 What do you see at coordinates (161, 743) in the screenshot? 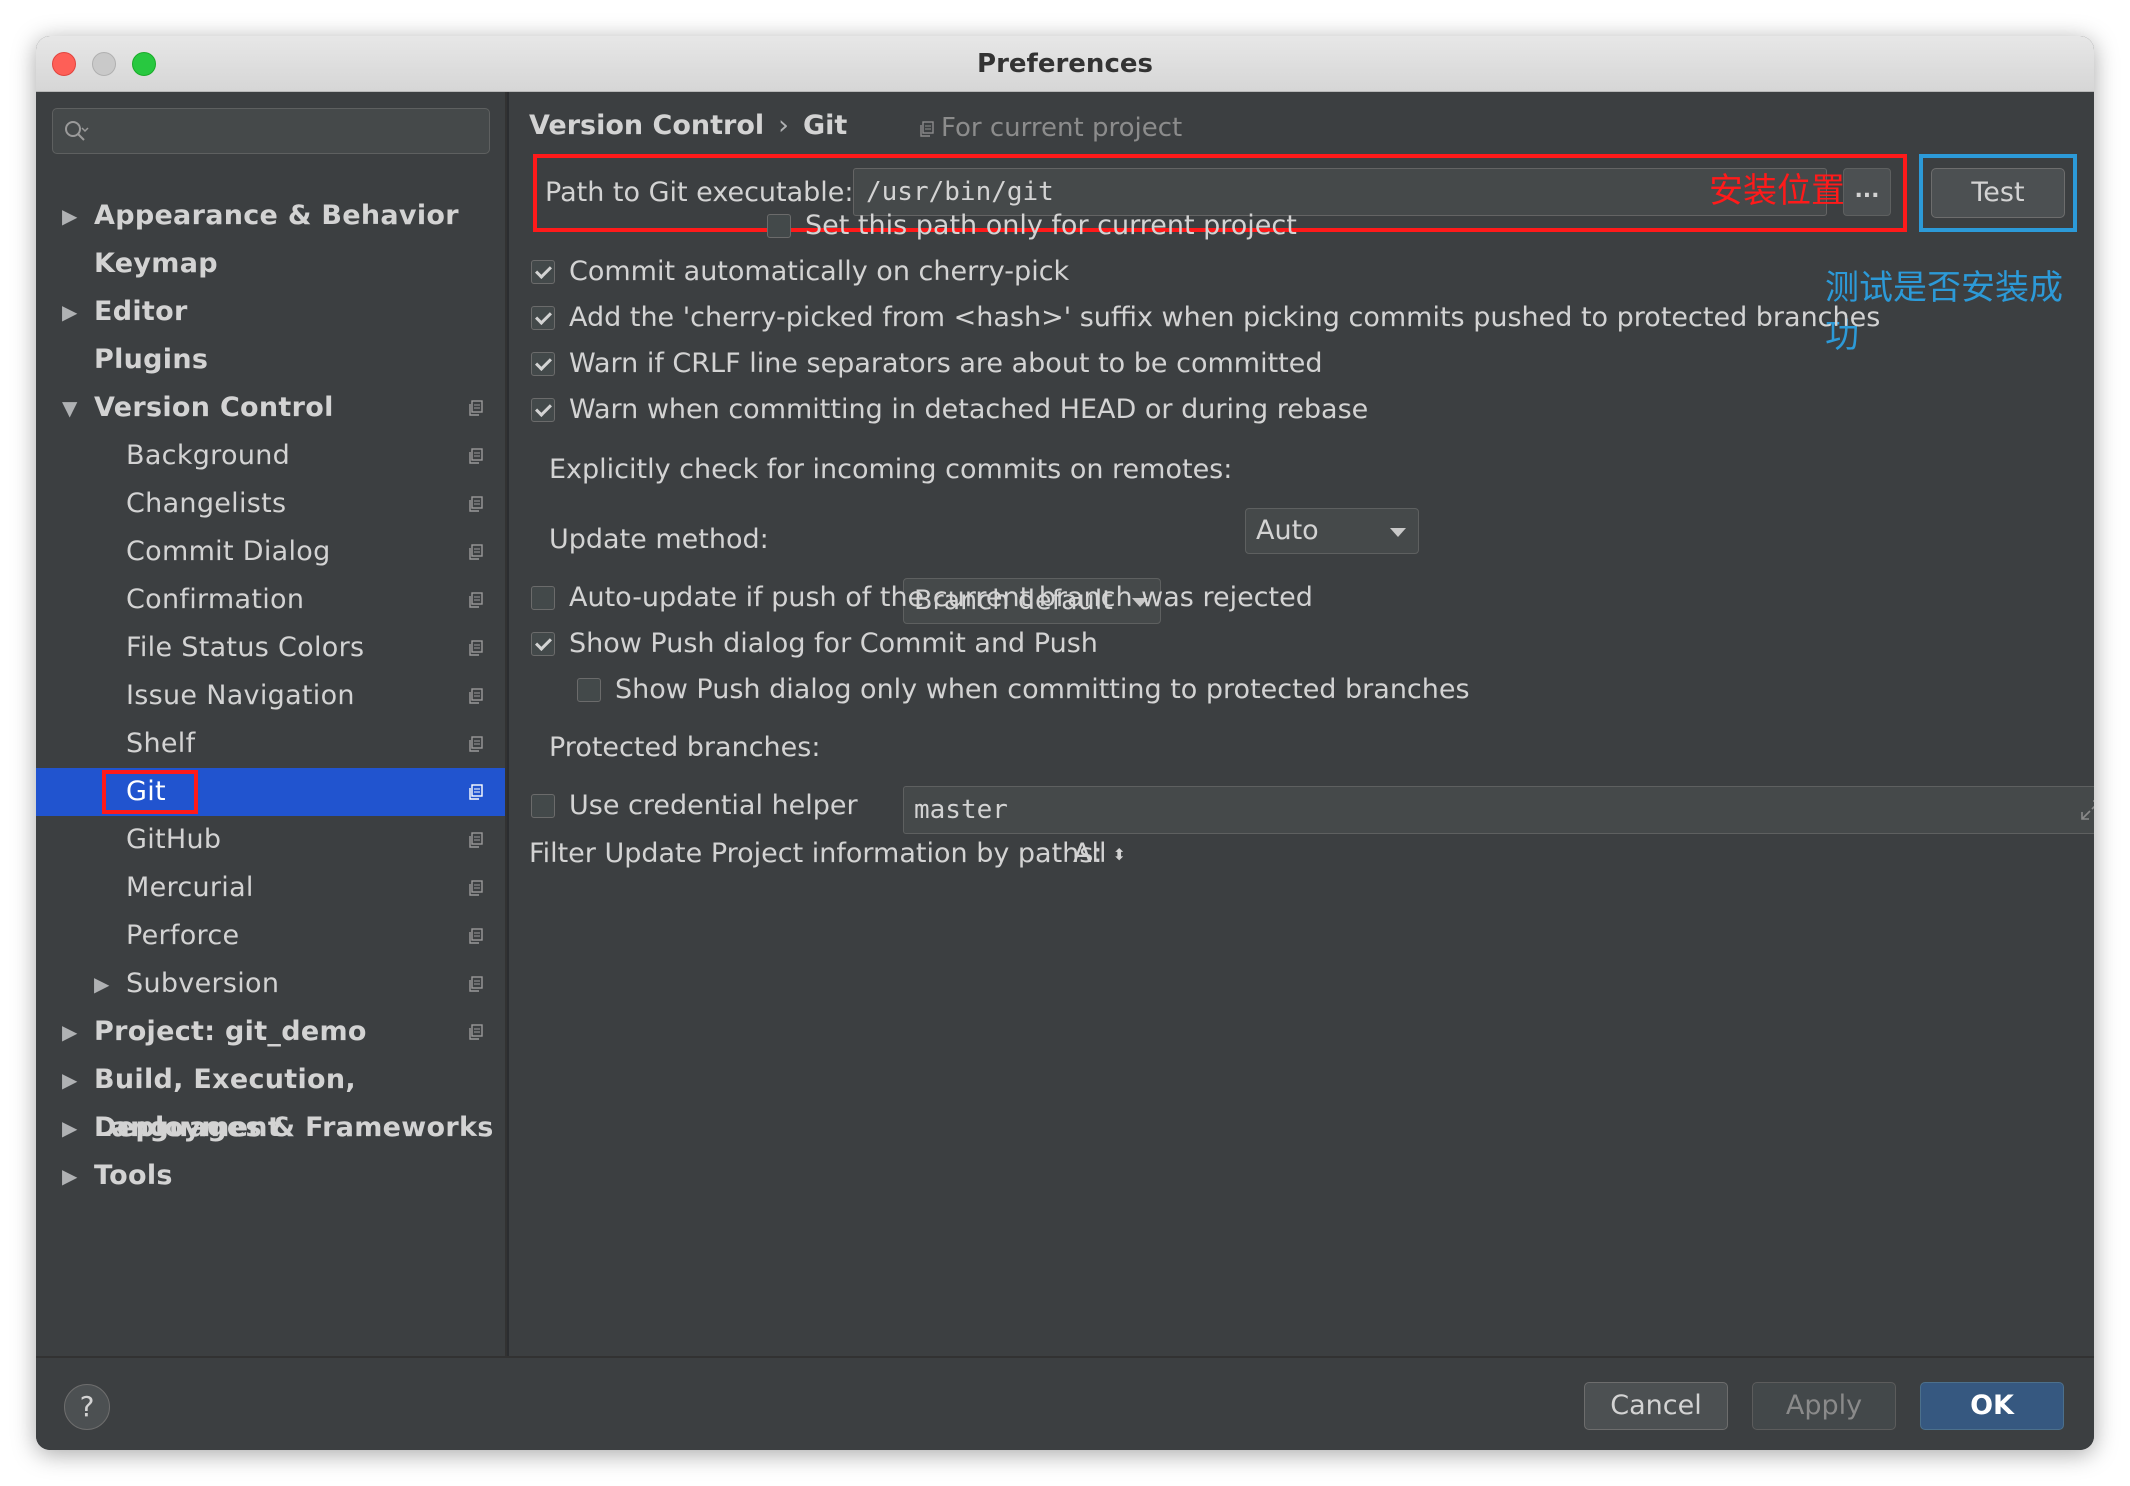
I see `sidebar-item-label: Shelf` at bounding box center [161, 743].